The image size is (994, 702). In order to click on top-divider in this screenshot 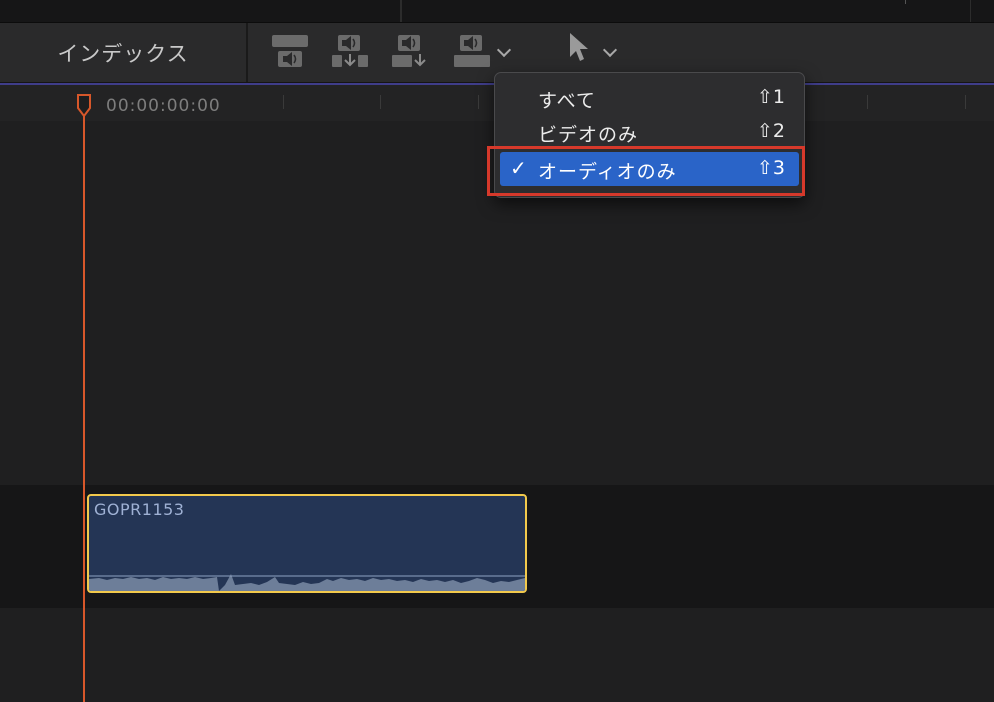, I will do `click(401, 11)`.